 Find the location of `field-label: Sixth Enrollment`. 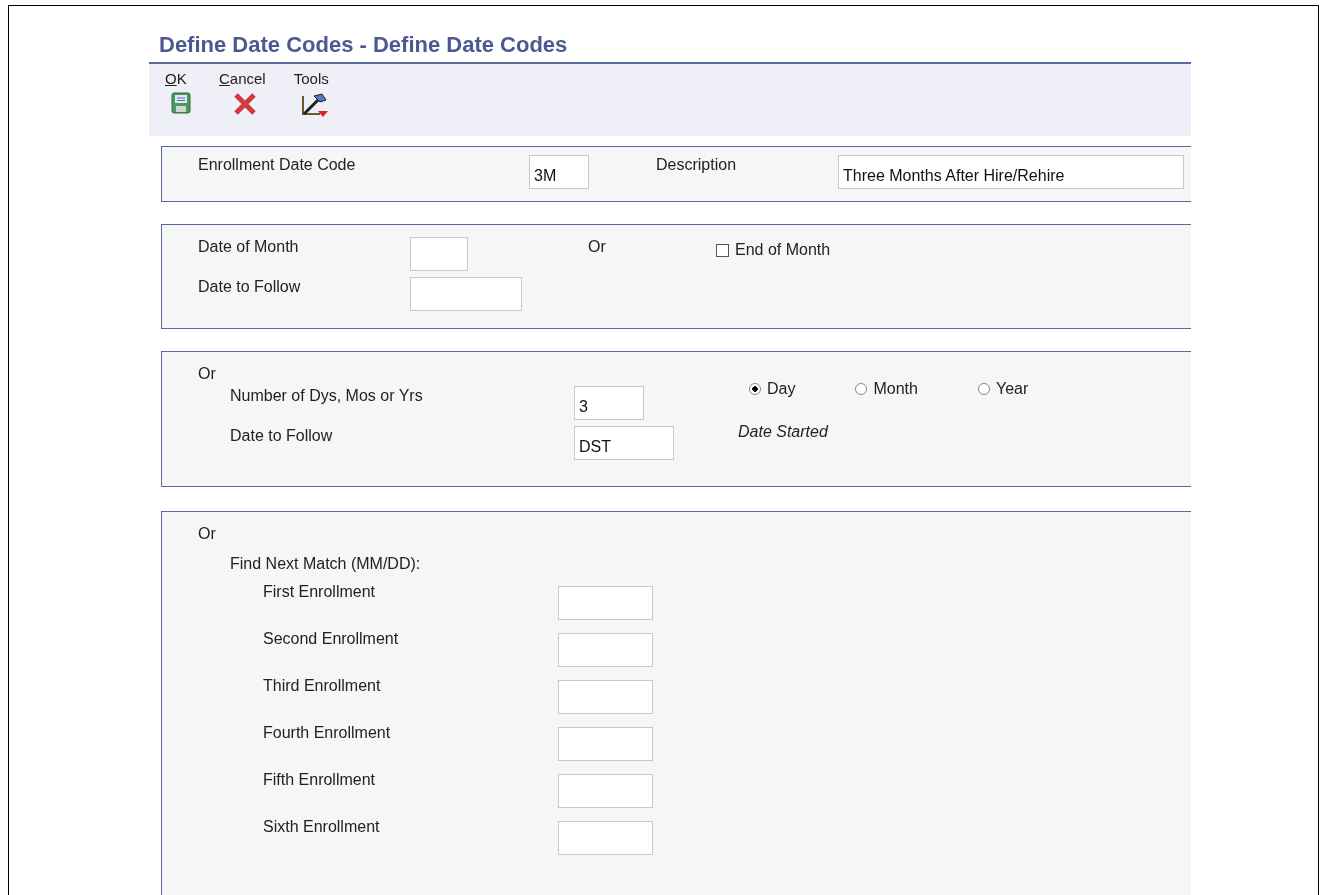

field-label: Sixth Enrollment is located at coordinates (322, 827).